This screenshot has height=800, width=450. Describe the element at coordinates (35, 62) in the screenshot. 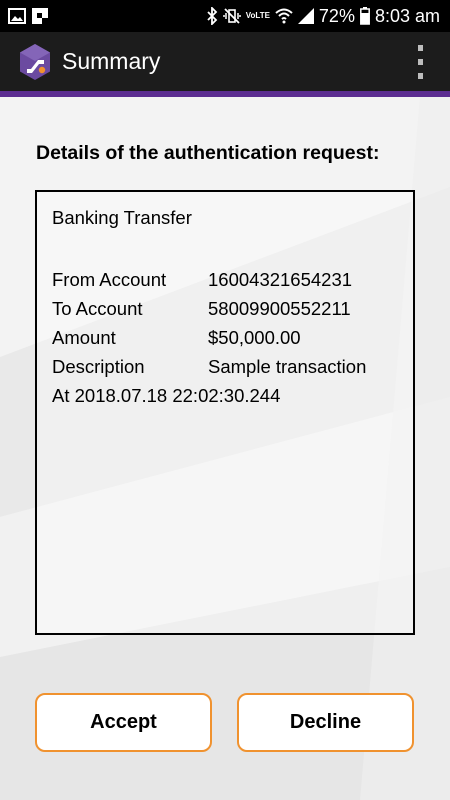

I see `app-hexagon-logo-icon` at that location.